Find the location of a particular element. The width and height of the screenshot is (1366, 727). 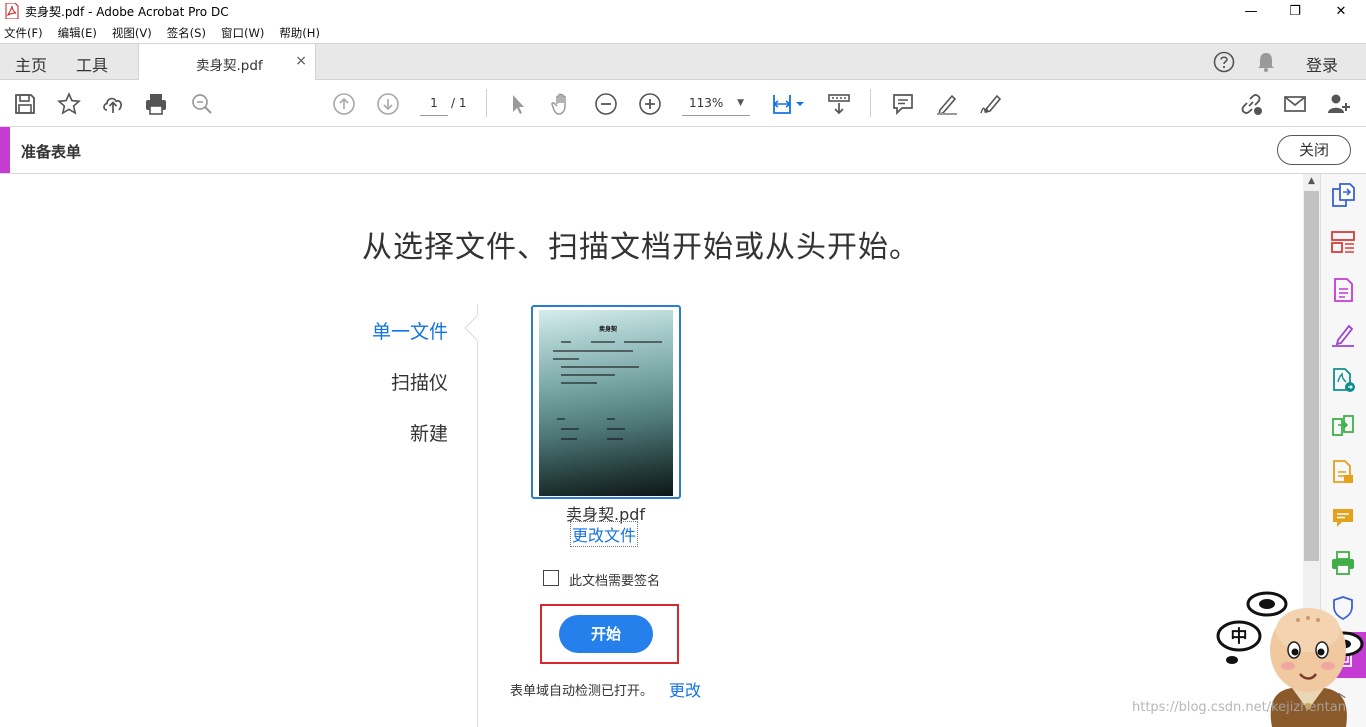

create-pdf-tool is located at coordinates (1343, 472).